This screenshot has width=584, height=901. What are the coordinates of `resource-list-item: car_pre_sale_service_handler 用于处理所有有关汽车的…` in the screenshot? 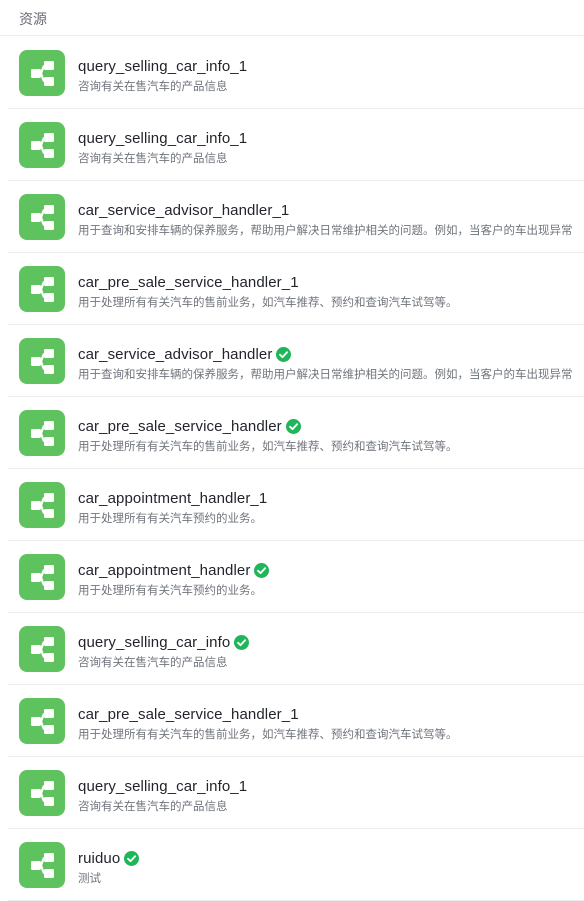 It's located at (296, 433).